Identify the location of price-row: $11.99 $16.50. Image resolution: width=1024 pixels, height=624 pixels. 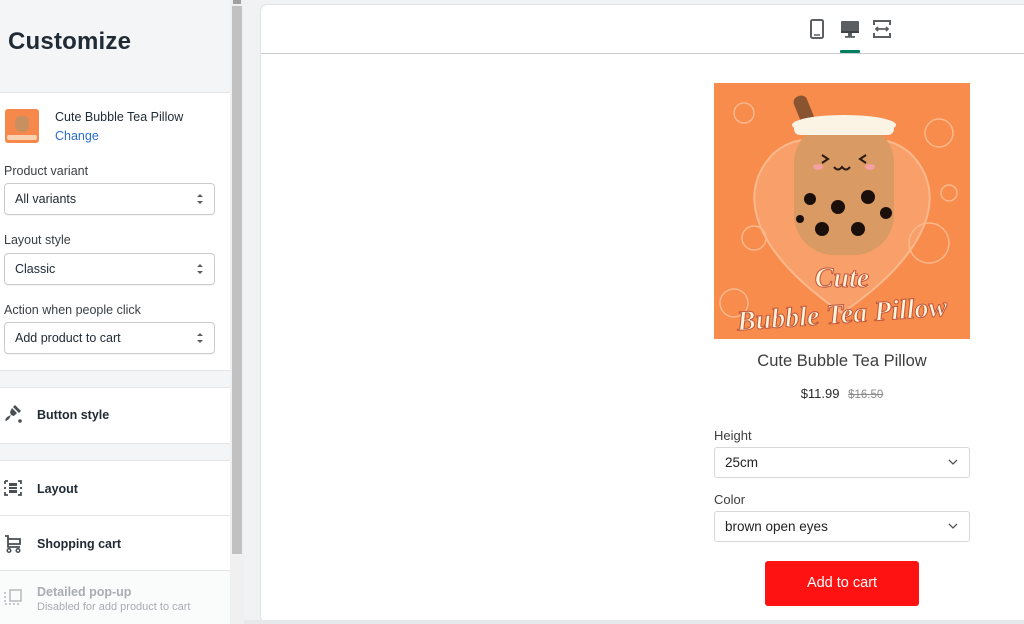
(842, 393).